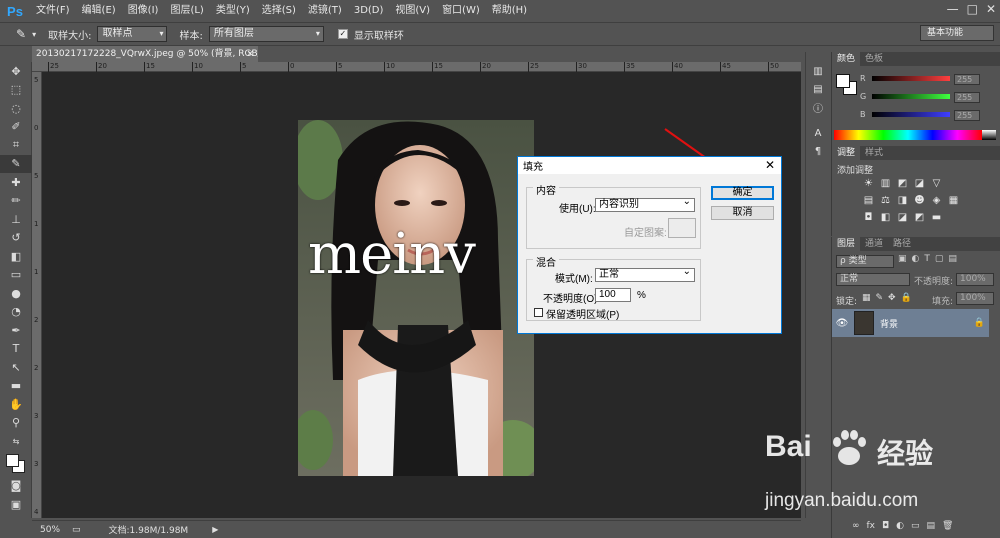  What do you see at coordinates (16, 386) in the screenshot?
I see `shape-tool-icon: ▬` at bounding box center [16, 386].